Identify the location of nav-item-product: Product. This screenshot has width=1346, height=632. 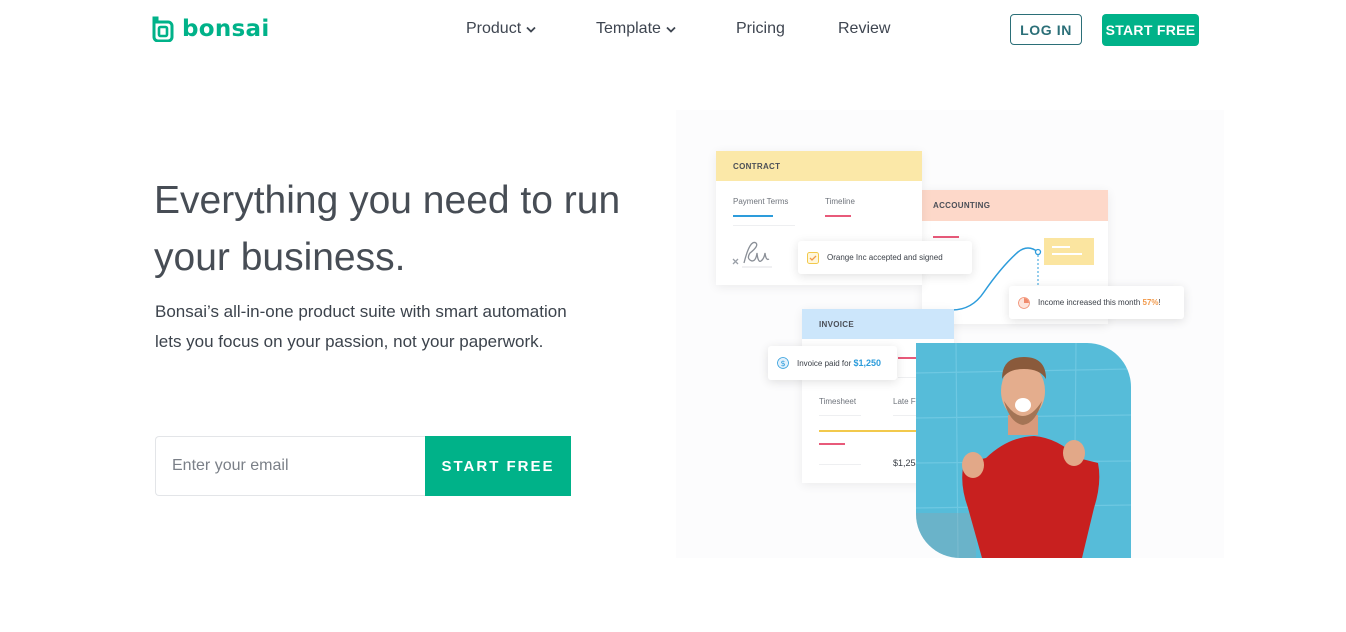
(501, 29).